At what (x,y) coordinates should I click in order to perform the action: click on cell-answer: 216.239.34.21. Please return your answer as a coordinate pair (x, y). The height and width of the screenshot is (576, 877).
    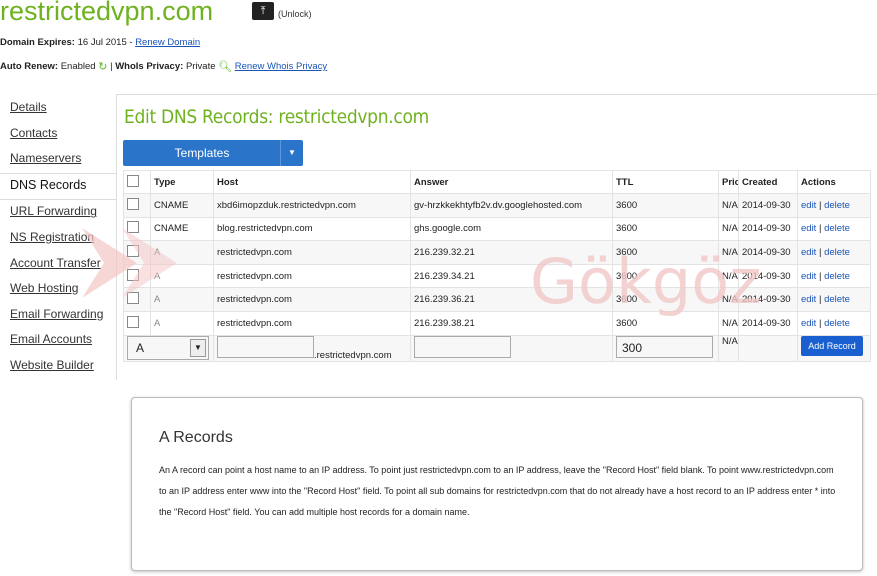
    Looking at the image, I should click on (511, 276).